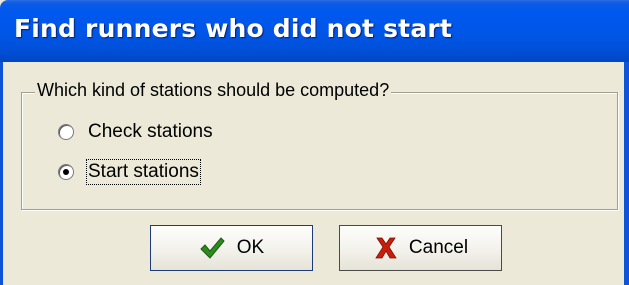 This screenshot has width=629, height=285. I want to click on radio-button-check-stations, so click(66, 132).